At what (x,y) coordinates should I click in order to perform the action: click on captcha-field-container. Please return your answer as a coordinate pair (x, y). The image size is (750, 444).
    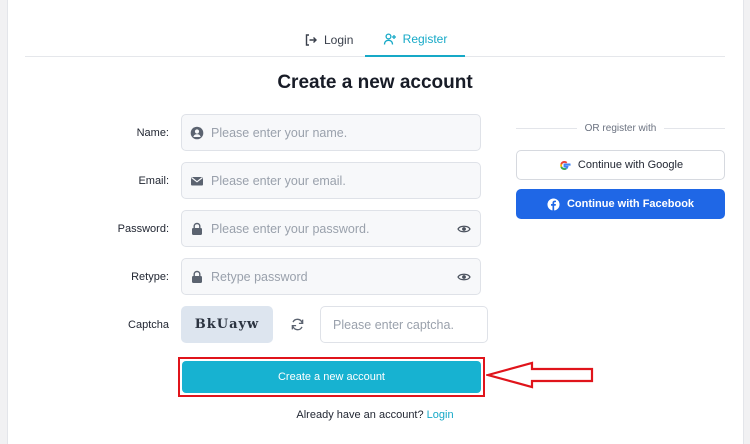
    Looking at the image, I should click on (404, 324).